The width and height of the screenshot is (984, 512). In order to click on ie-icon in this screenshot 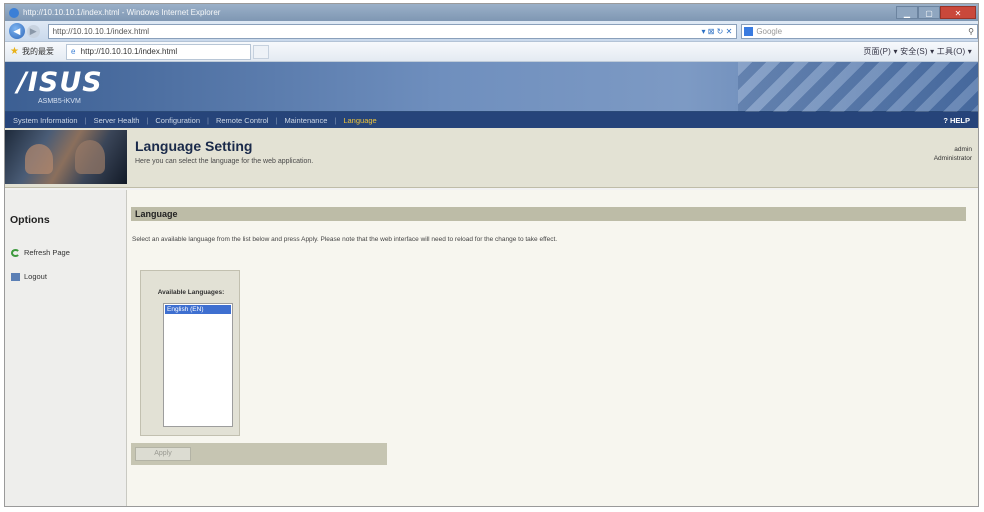, I will do `click(14, 12)`.